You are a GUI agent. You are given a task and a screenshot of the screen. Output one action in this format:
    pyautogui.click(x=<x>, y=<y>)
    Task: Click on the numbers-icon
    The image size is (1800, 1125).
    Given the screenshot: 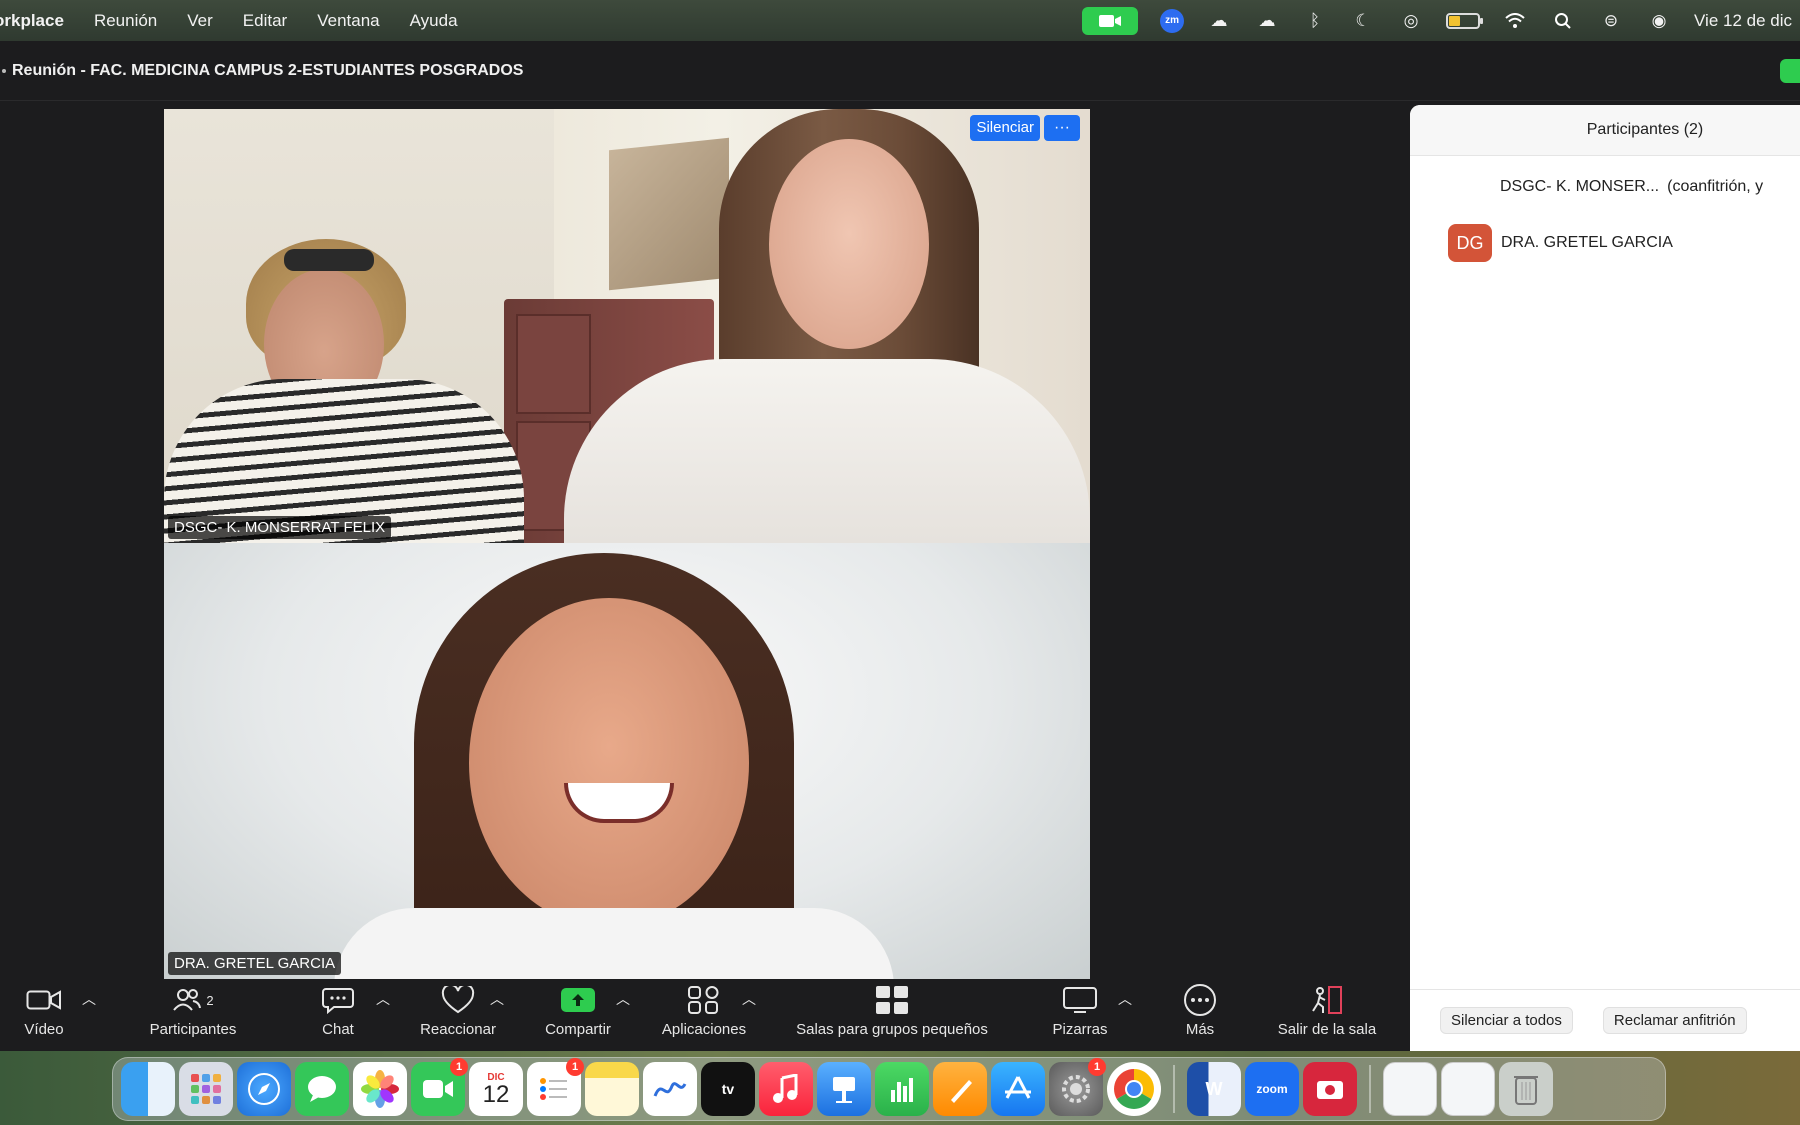 What is the action you would take?
    pyautogui.click(x=902, y=1089)
    